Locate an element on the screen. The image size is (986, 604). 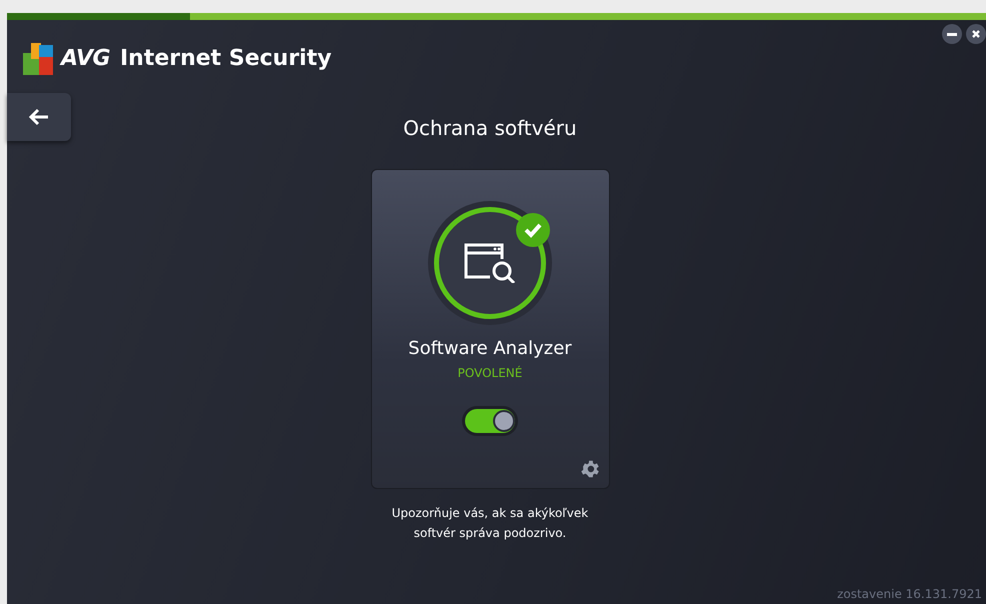
close-button is located at coordinates (976, 34).